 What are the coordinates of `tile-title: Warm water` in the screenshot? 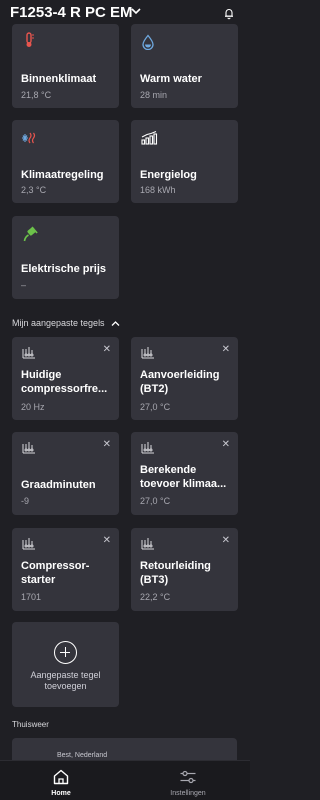 It's located at (171, 79).